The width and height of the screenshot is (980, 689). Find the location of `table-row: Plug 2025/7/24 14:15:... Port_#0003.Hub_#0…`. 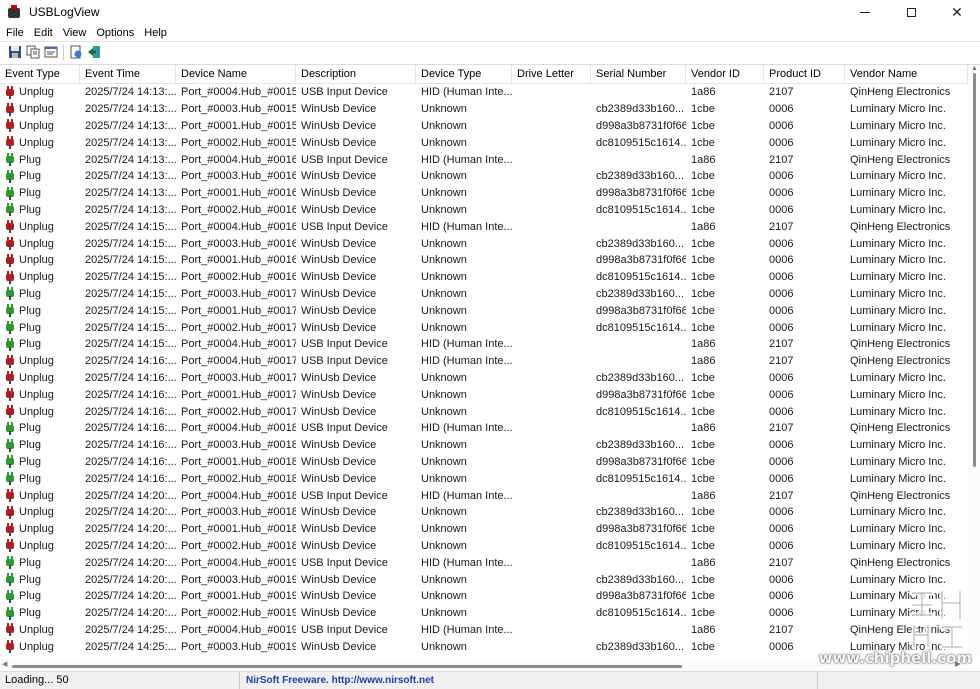

table-row: Plug 2025/7/24 14:15:... Port_#0003.Hub_#0… is located at coordinates (484, 294).